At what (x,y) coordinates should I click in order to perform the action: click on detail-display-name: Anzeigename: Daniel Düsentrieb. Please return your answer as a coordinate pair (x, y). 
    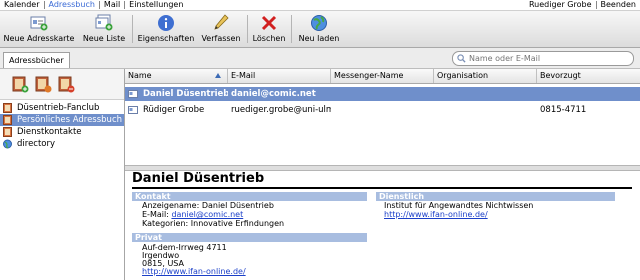
    Looking at the image, I should click on (208, 205).